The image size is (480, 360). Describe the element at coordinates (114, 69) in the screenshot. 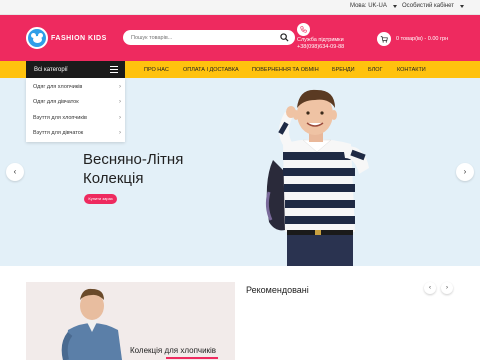

I see `menu-icon` at that location.